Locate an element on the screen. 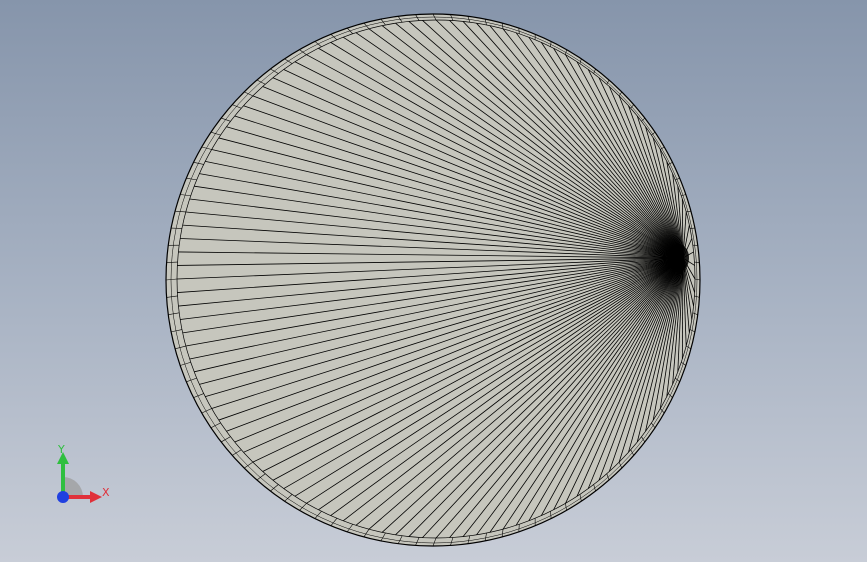  x-axis-head-icon is located at coordinates (96, 497).